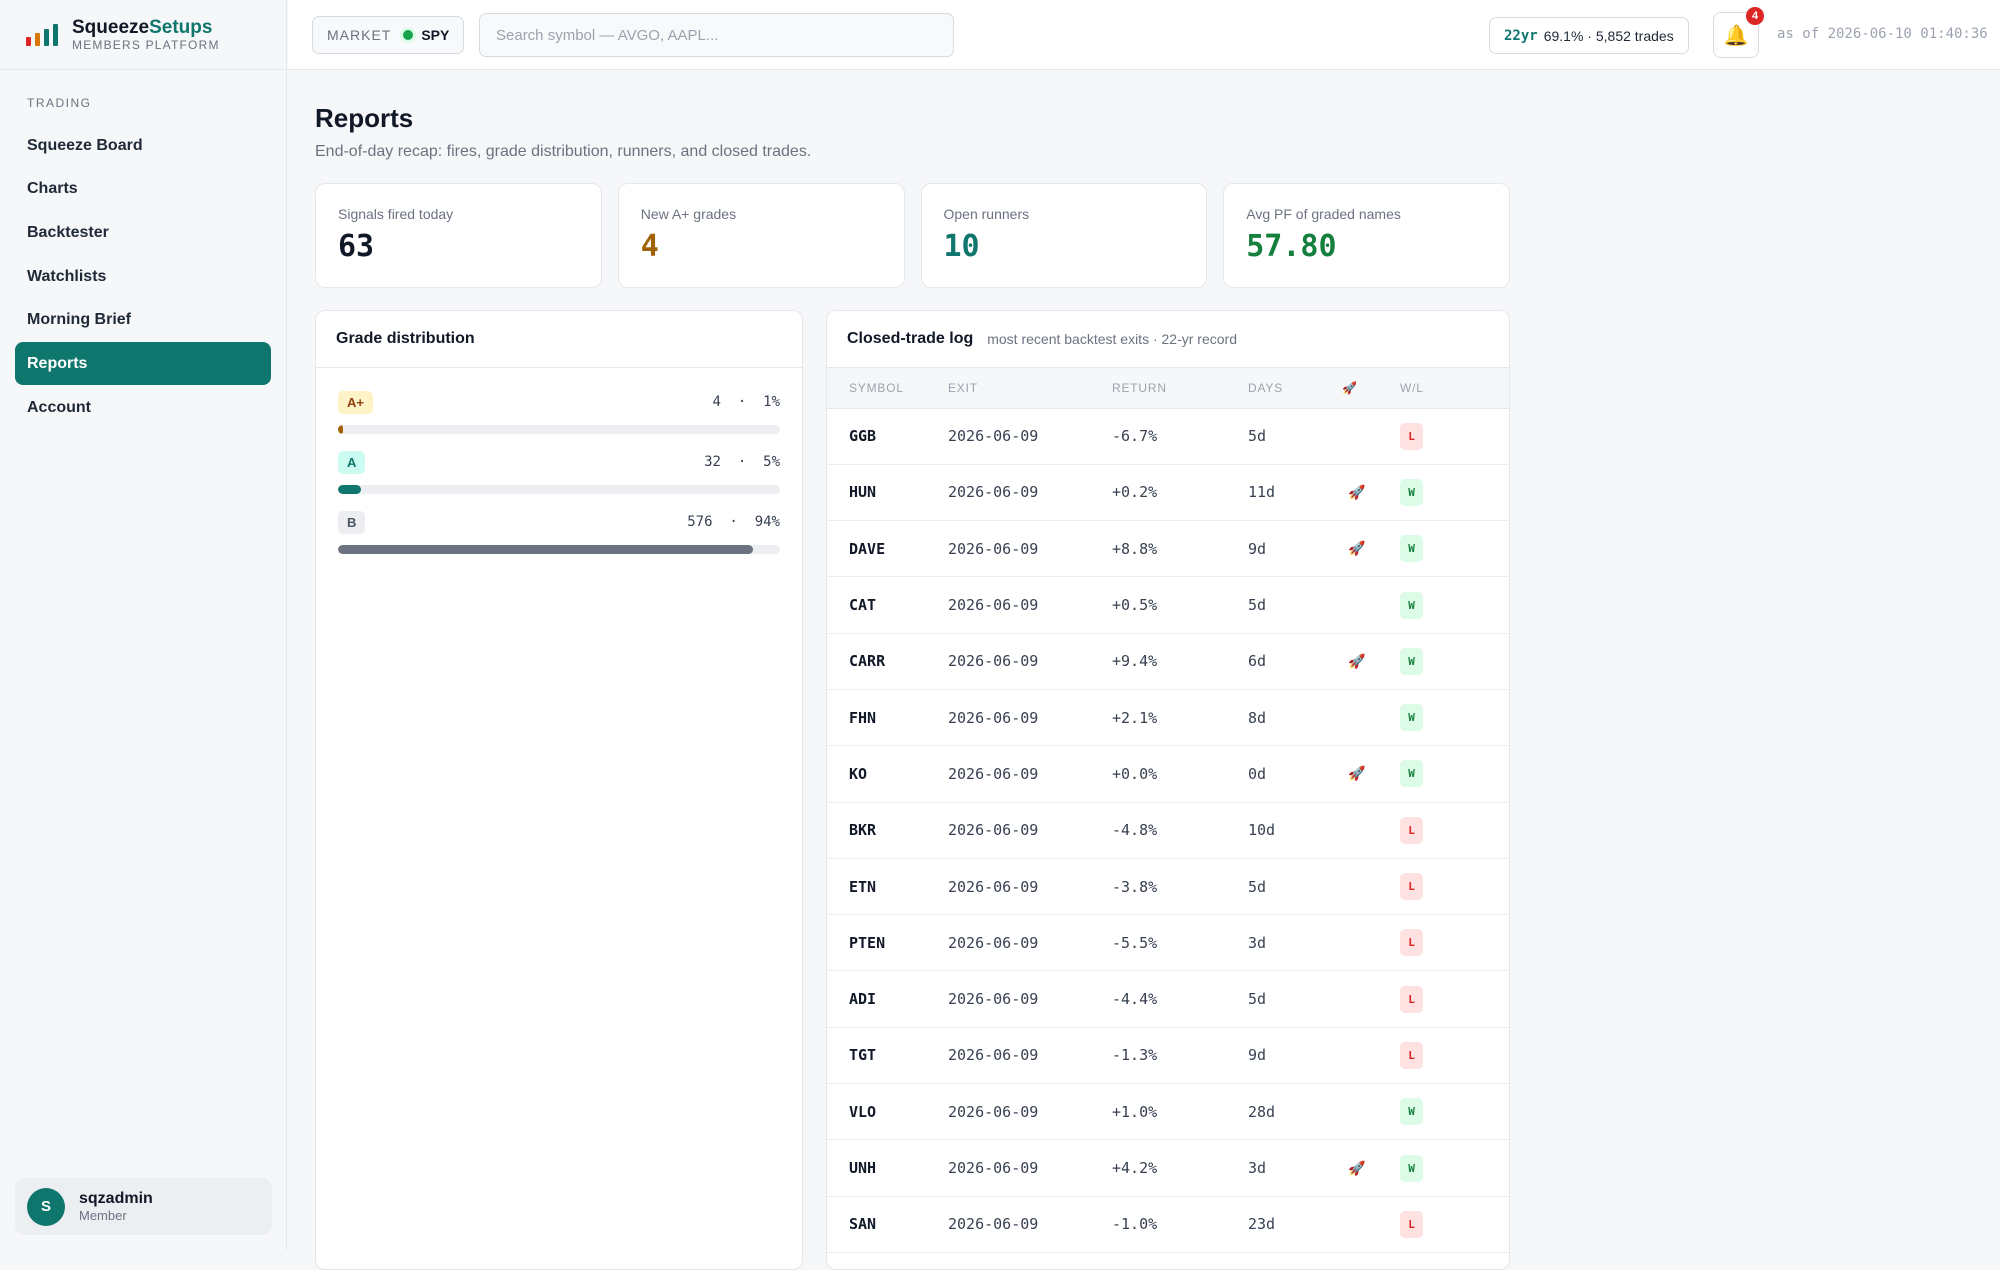 This screenshot has width=2000, height=1270. I want to click on symbol-cell: CAT, so click(887, 605).